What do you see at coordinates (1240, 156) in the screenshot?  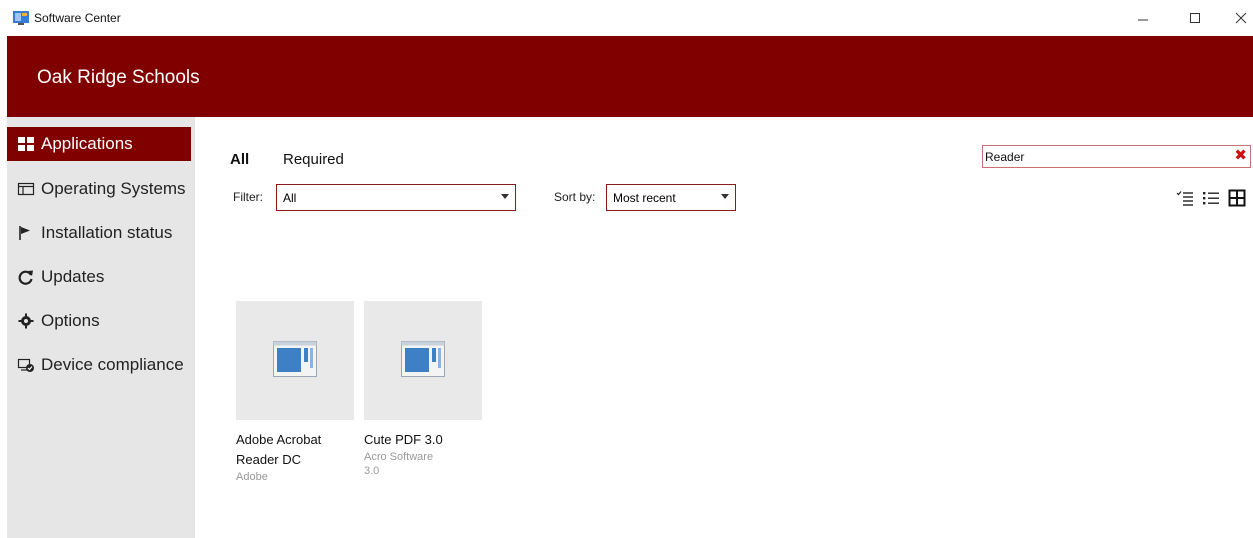 I see `clear-search-icon: ✖` at bounding box center [1240, 156].